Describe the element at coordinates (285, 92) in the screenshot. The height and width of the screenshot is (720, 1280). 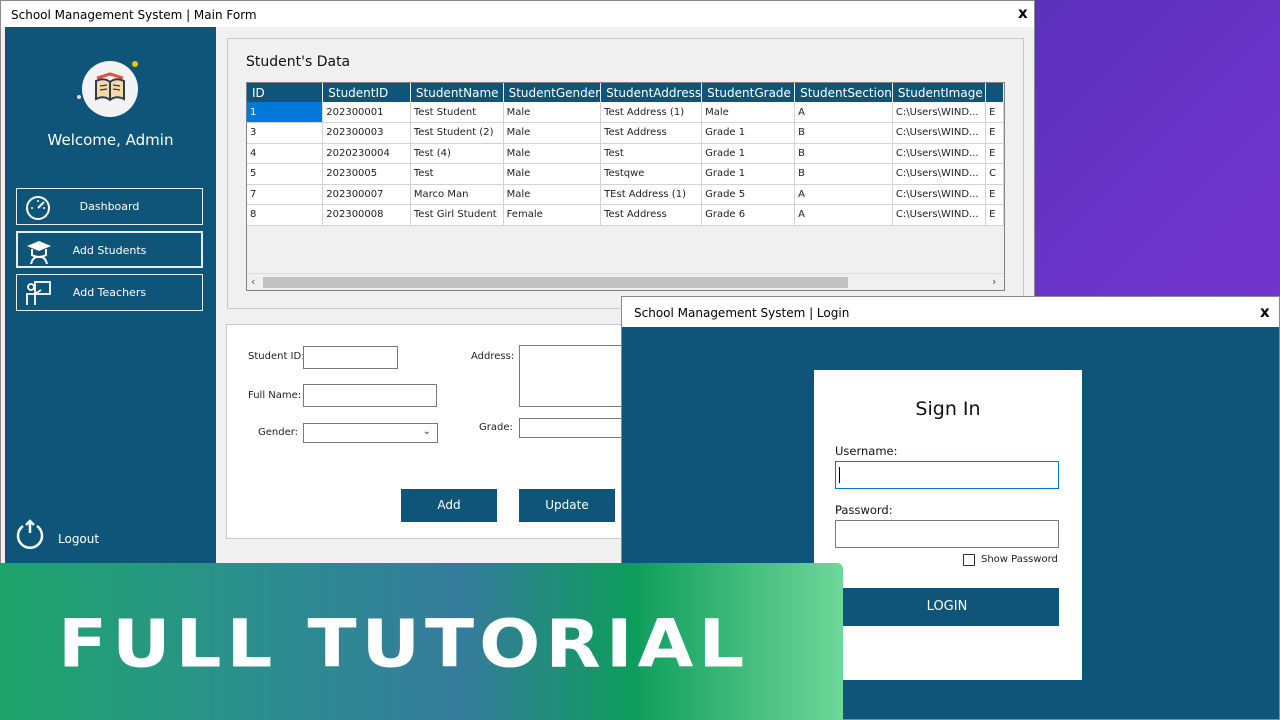
I see `column-header: ID` at that location.